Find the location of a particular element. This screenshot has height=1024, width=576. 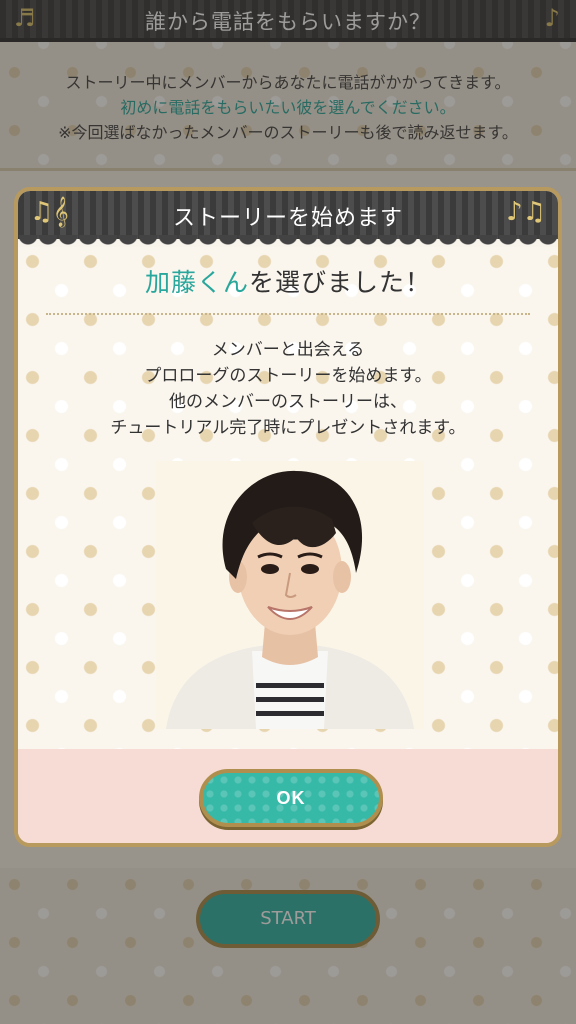

ok-button: OK is located at coordinates (291, 798).